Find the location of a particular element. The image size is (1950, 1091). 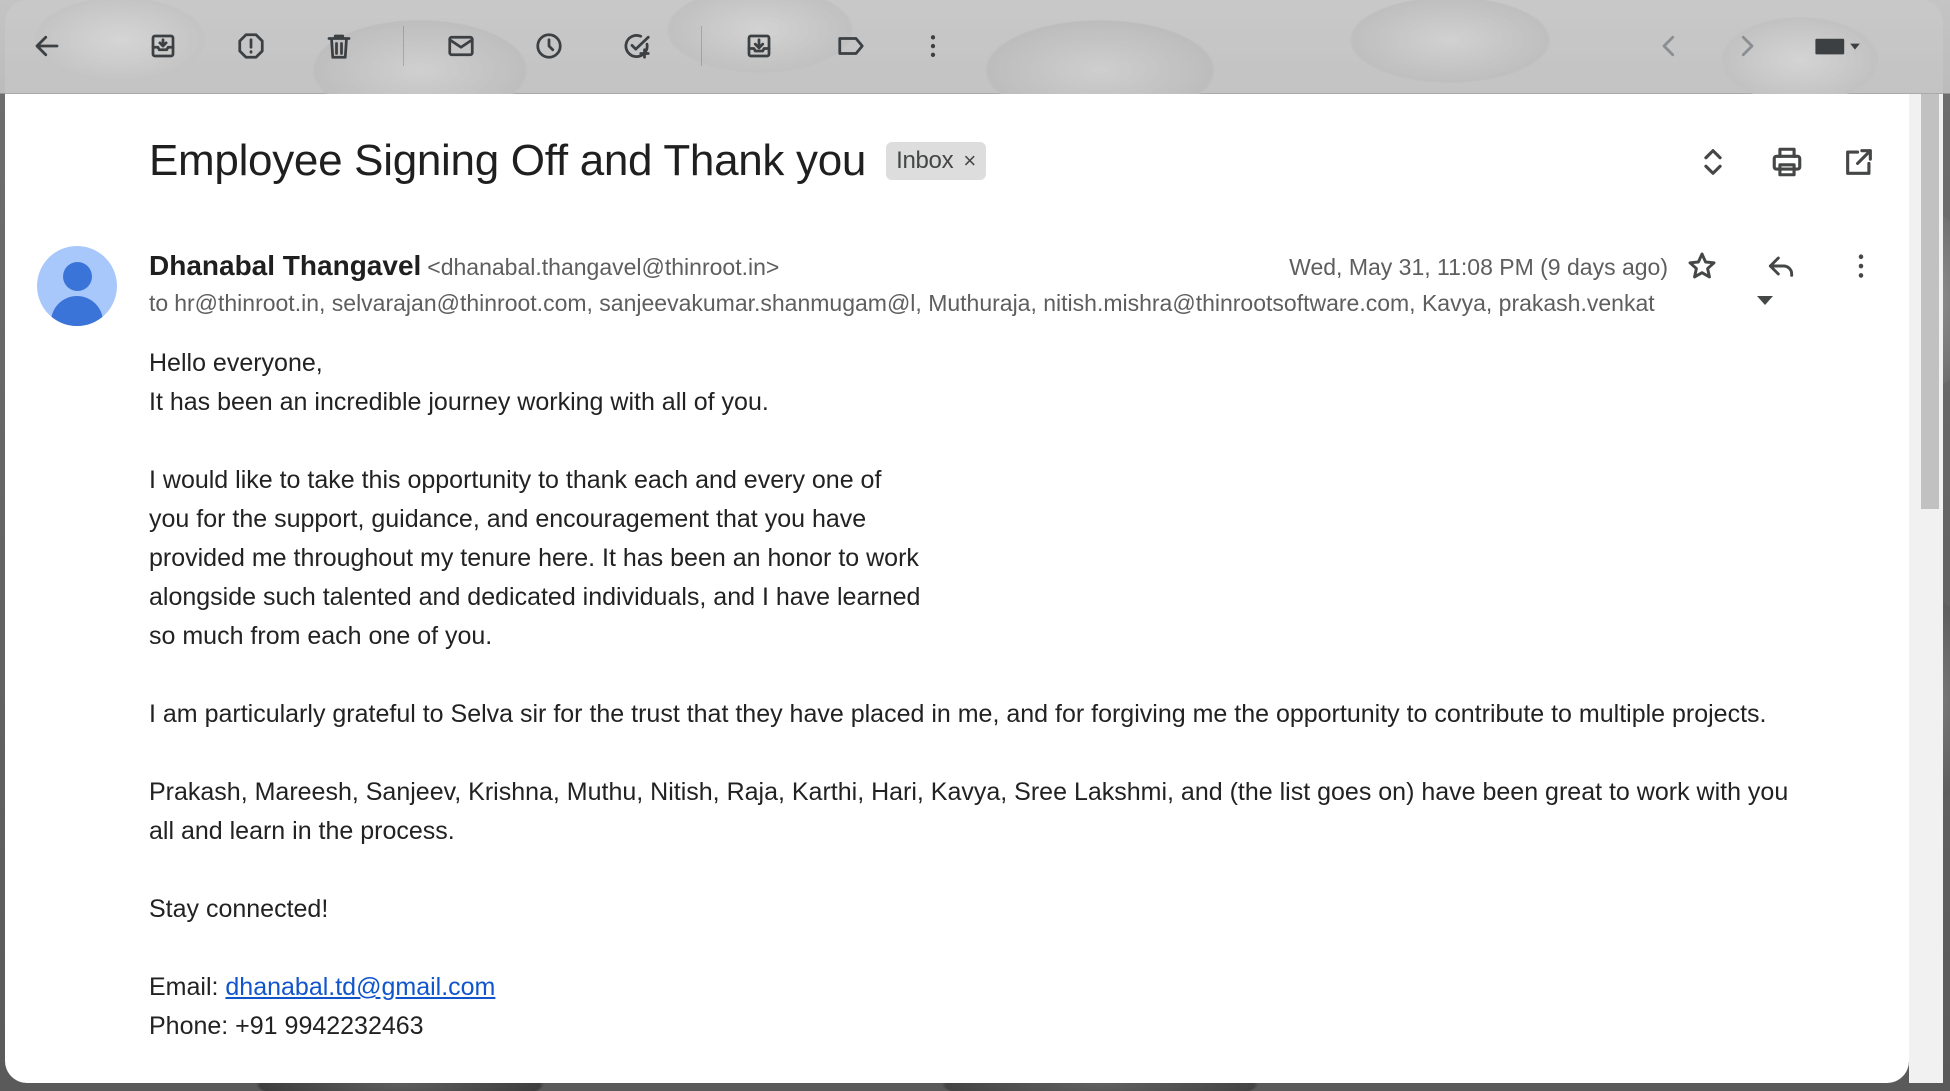

trash-icon is located at coordinates (339, 46).